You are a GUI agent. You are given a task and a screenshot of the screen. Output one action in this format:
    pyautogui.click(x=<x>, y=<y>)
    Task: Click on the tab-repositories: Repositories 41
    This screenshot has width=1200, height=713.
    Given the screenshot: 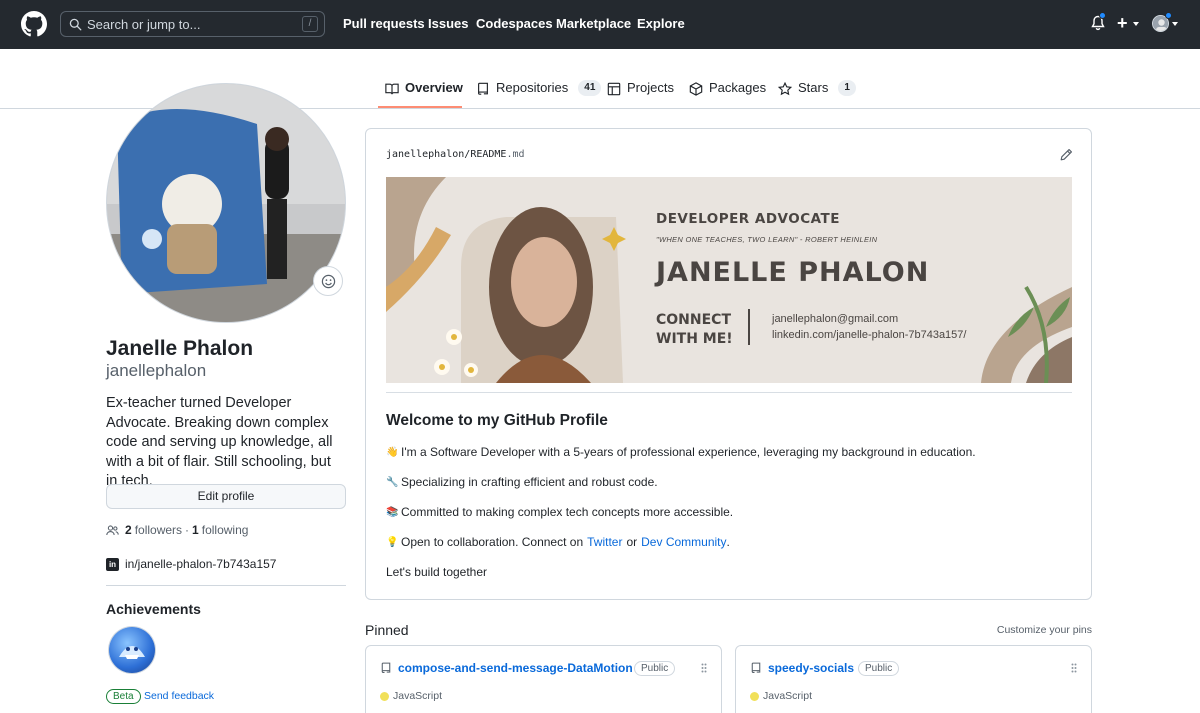 What is the action you would take?
    pyautogui.click(x=539, y=94)
    